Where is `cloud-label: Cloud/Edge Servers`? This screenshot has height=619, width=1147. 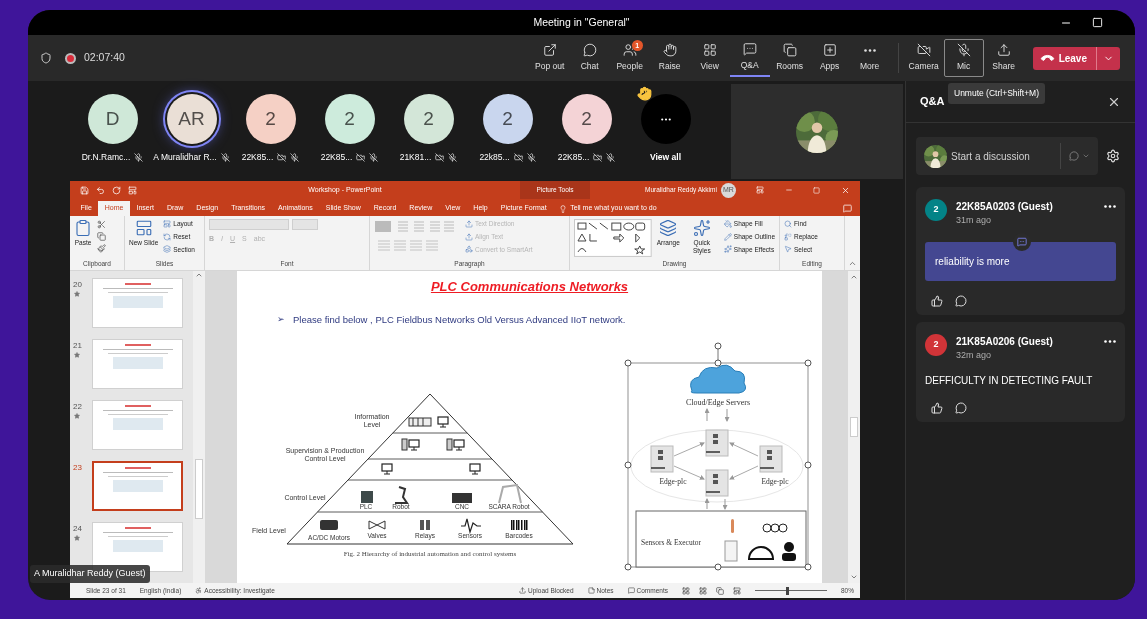 cloud-label: Cloud/Edge Servers is located at coordinates (718, 402).